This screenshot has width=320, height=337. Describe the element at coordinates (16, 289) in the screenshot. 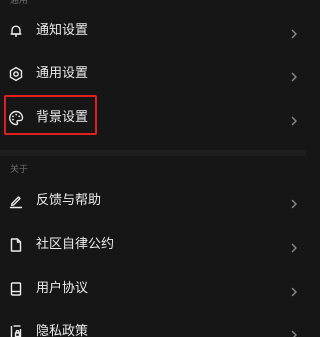

I see `agreement-icon` at that location.